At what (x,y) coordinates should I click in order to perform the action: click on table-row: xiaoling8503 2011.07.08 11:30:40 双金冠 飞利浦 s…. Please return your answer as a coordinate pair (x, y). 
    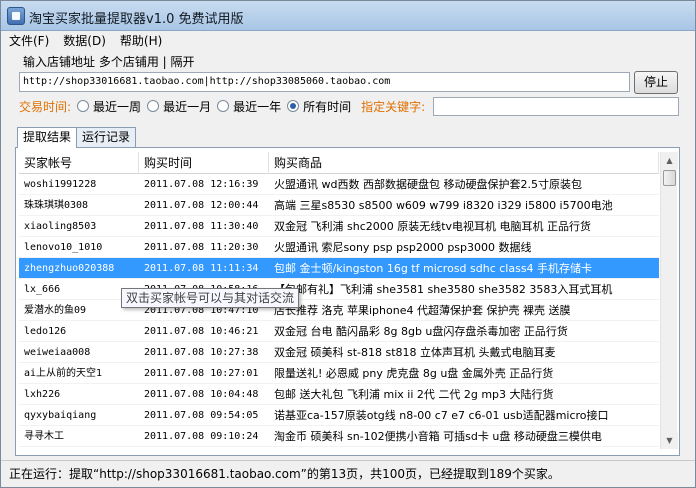
    Looking at the image, I should click on (339, 226).